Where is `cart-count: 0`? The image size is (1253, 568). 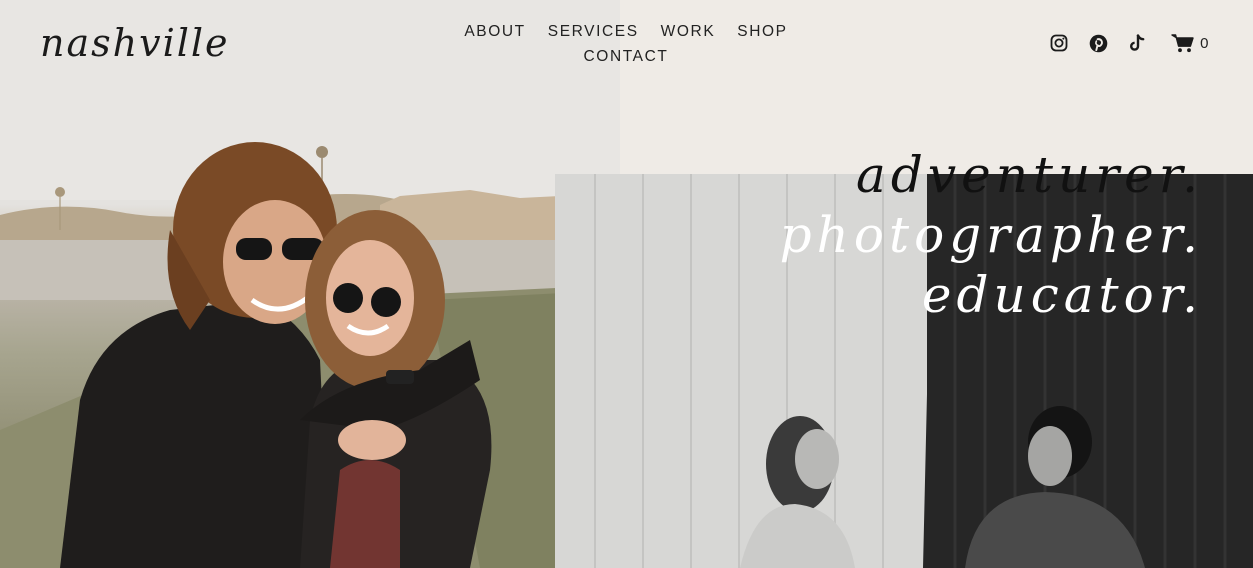
cart-count: 0 is located at coordinates (1204, 43).